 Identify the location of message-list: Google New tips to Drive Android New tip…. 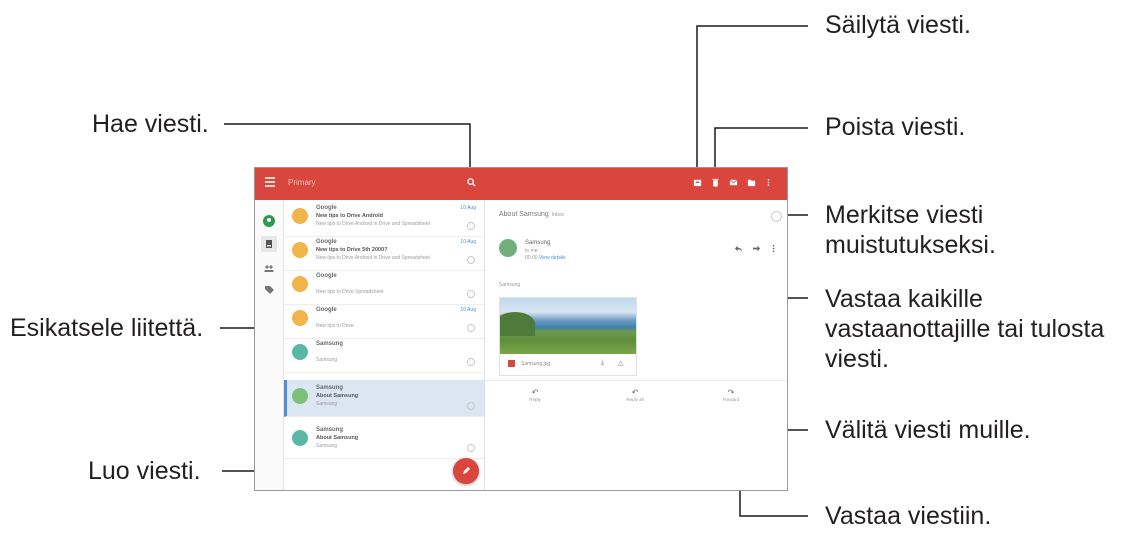
(384, 345).